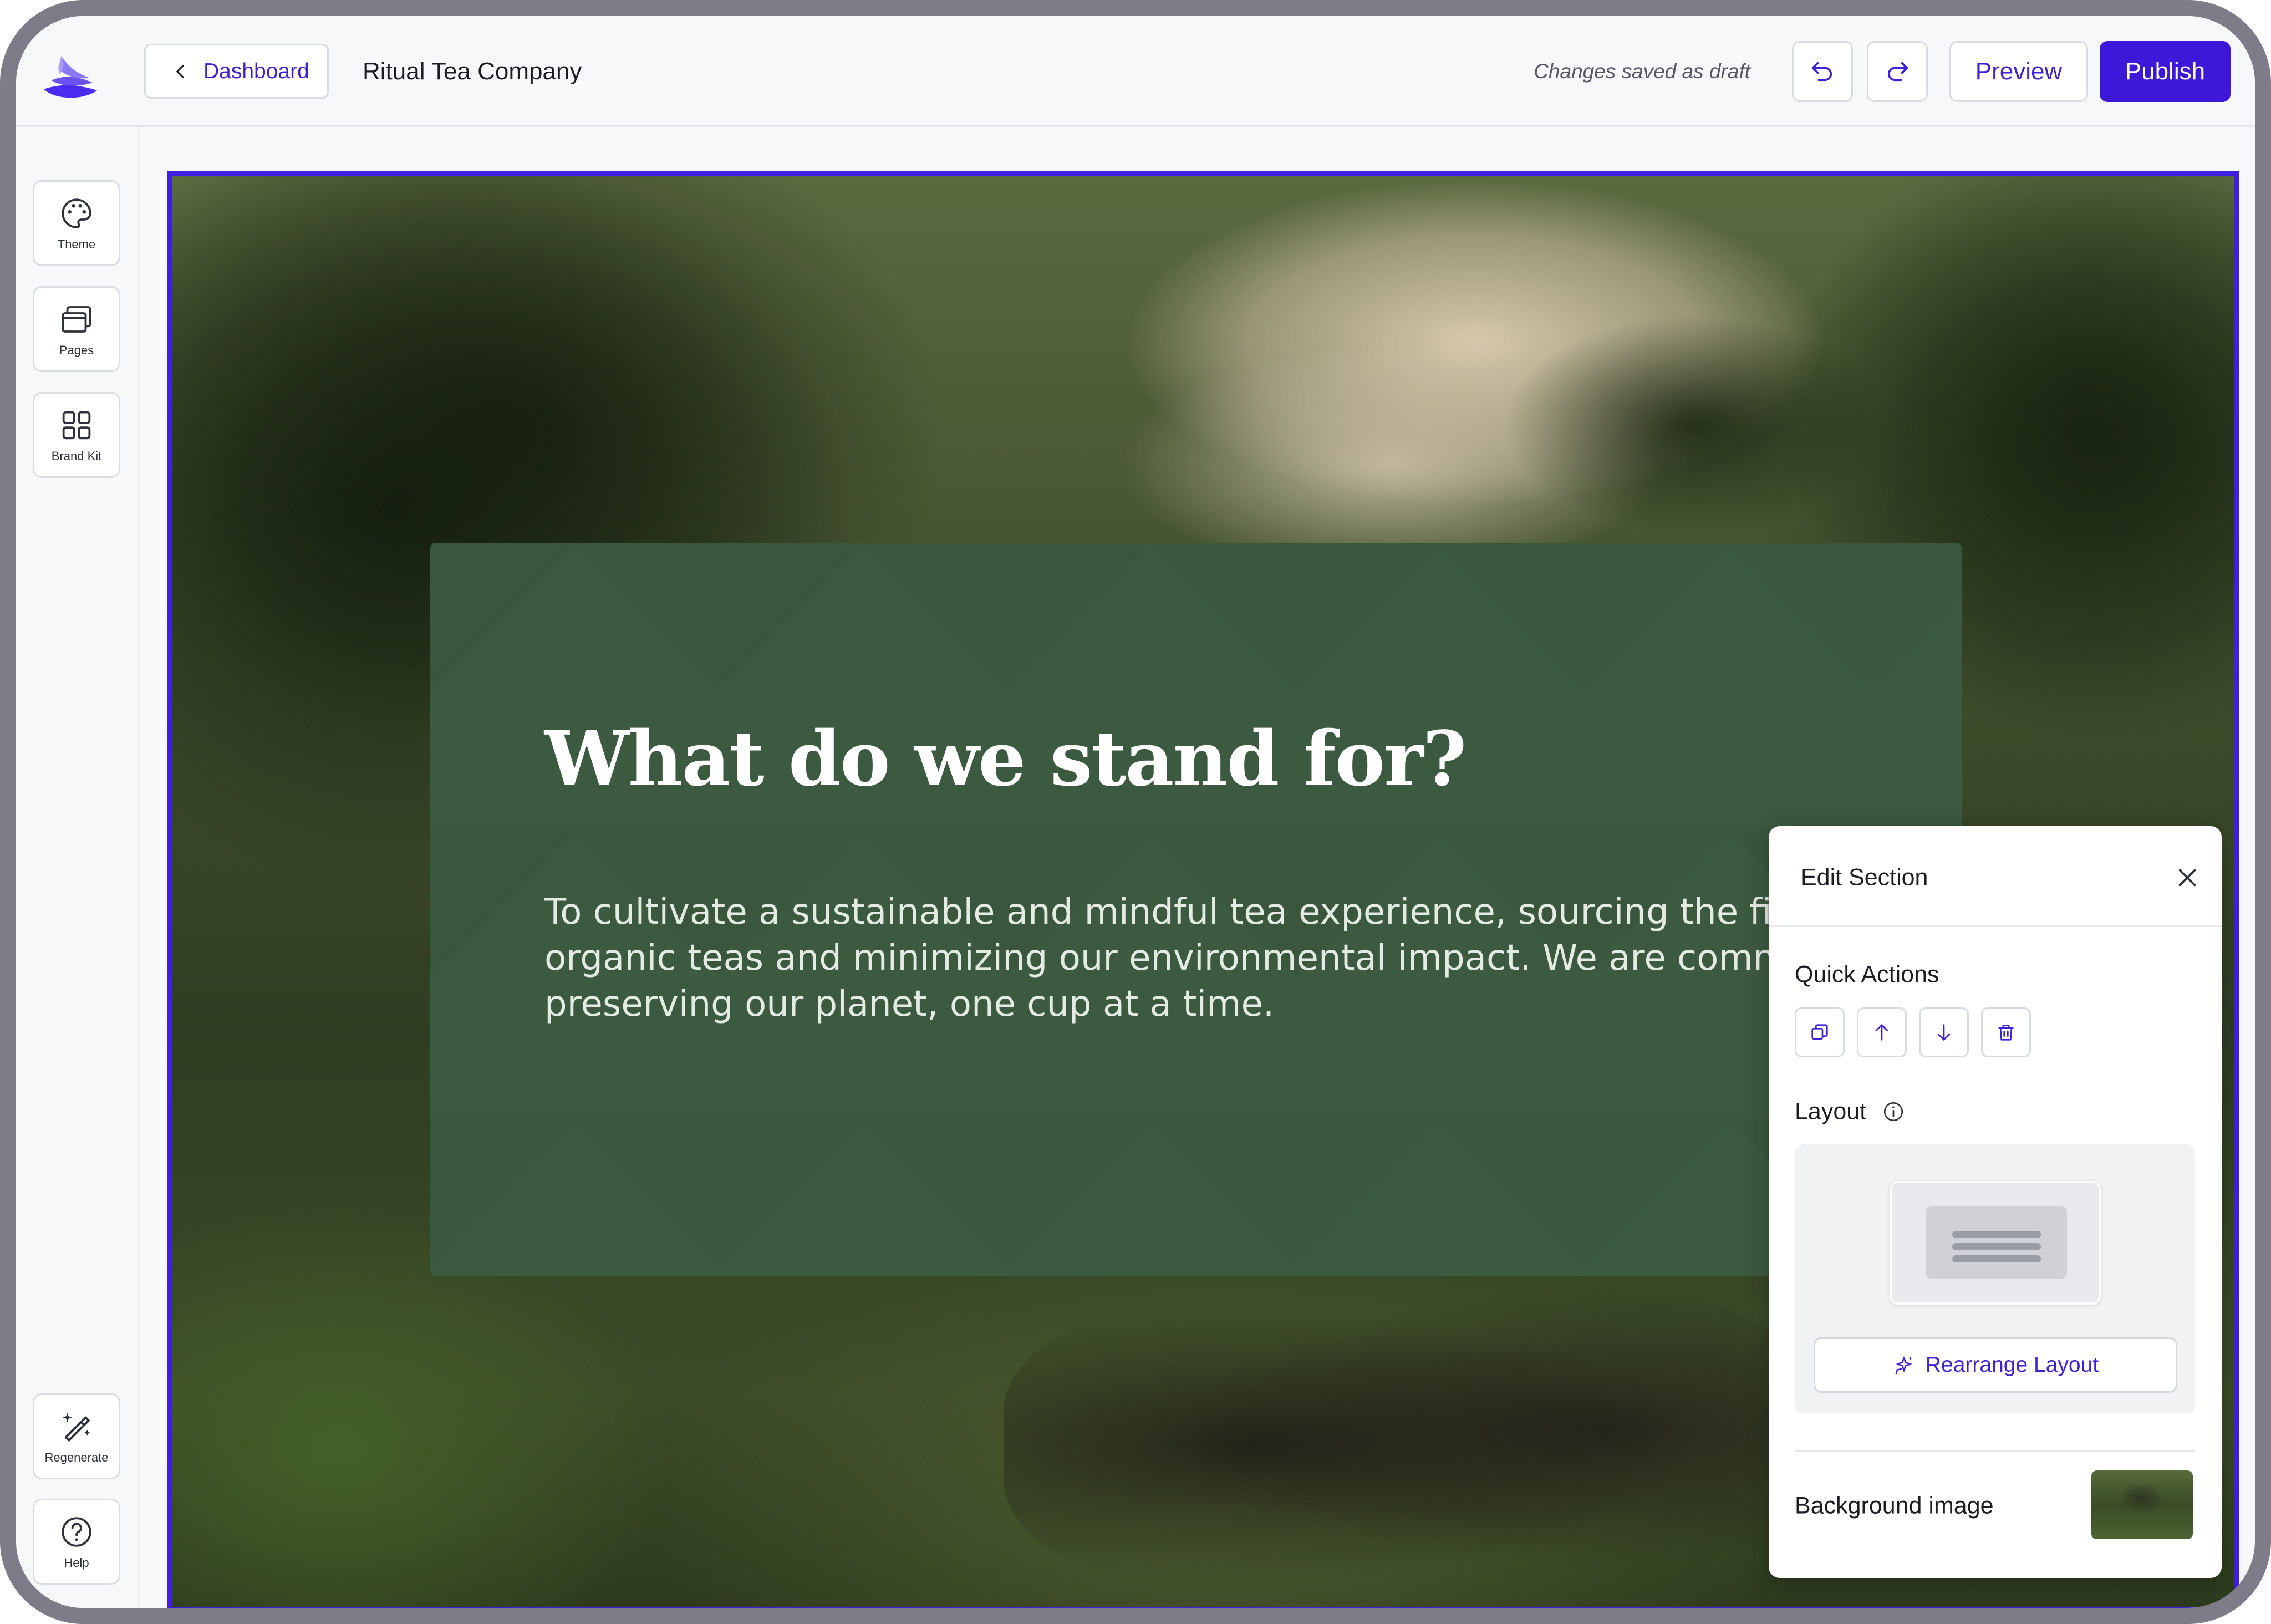 The width and height of the screenshot is (2271, 1624). What do you see at coordinates (1995, 1451) in the screenshot?
I see `panel-divider` at bounding box center [1995, 1451].